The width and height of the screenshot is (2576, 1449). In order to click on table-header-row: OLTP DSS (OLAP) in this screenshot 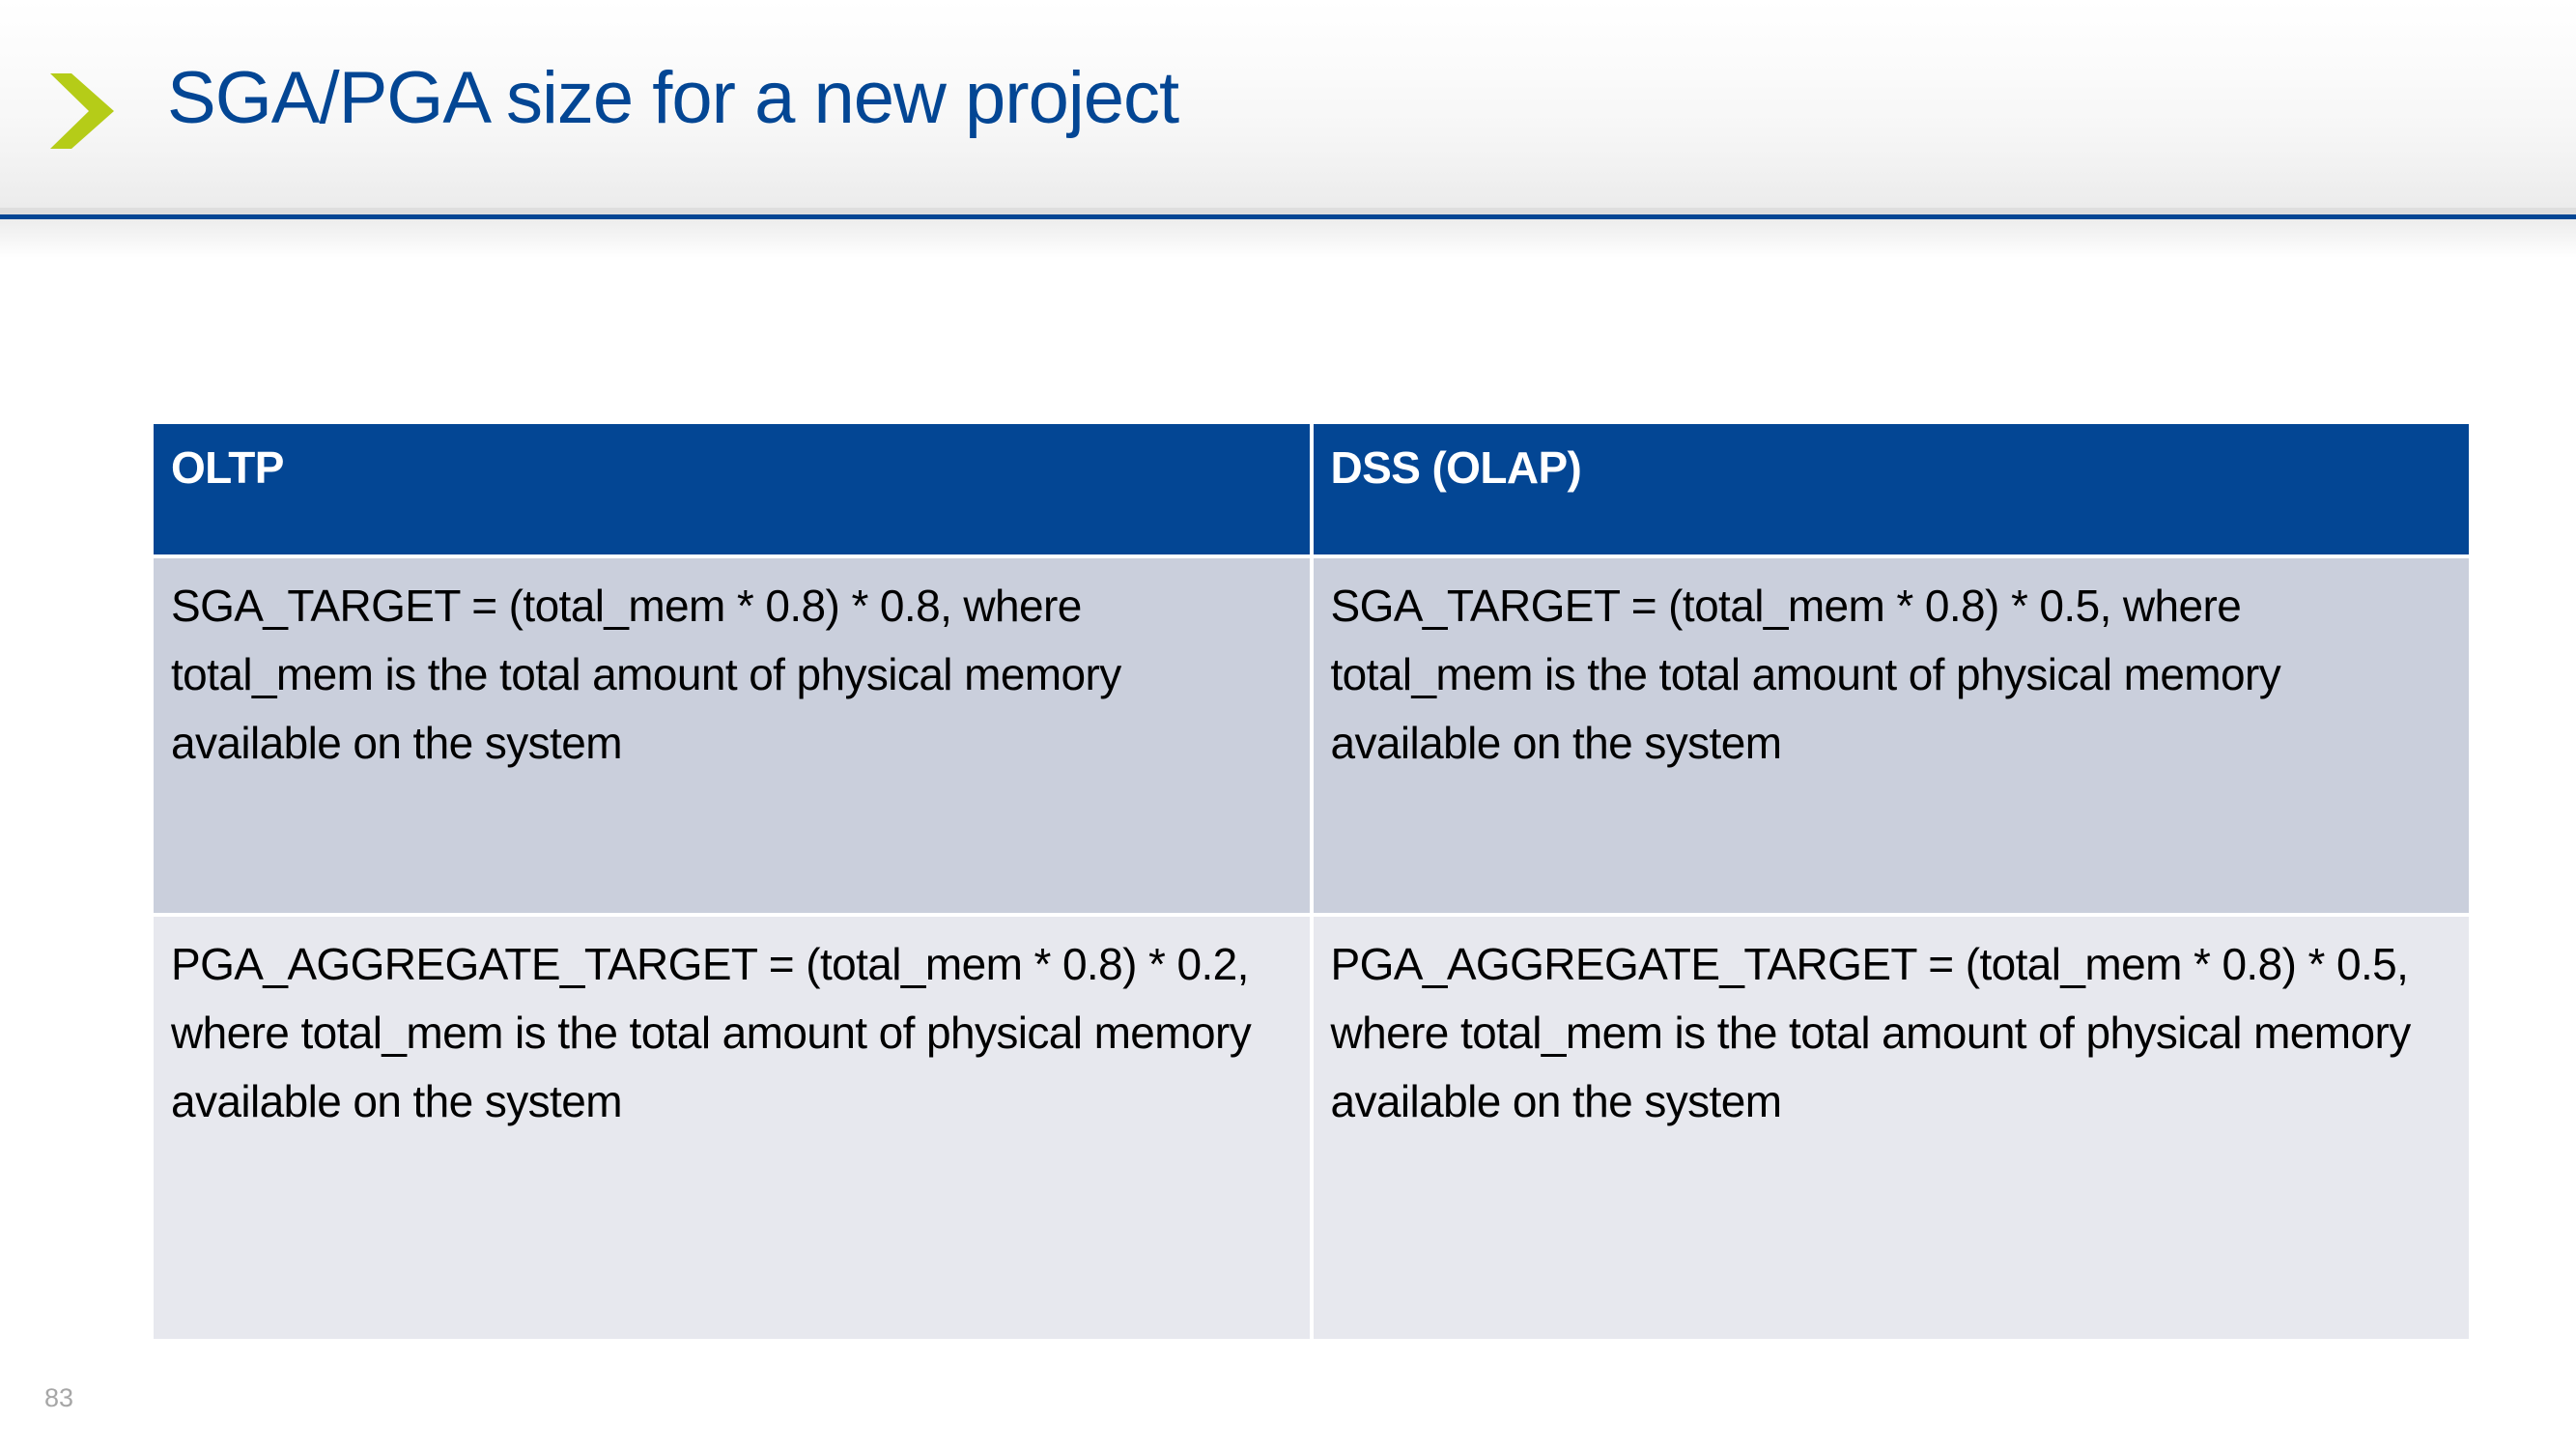, I will do `click(1311, 491)`.